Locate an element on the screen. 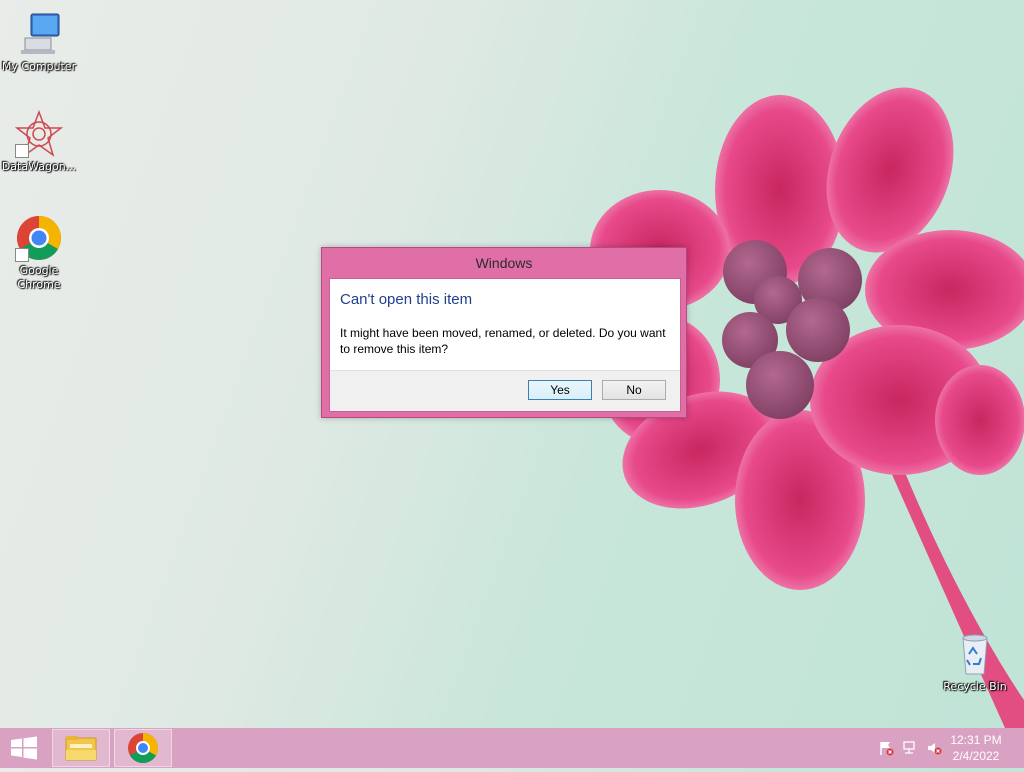 Image resolution: width=1024 pixels, height=772 pixels. datawagon-icon is located at coordinates (39, 133).